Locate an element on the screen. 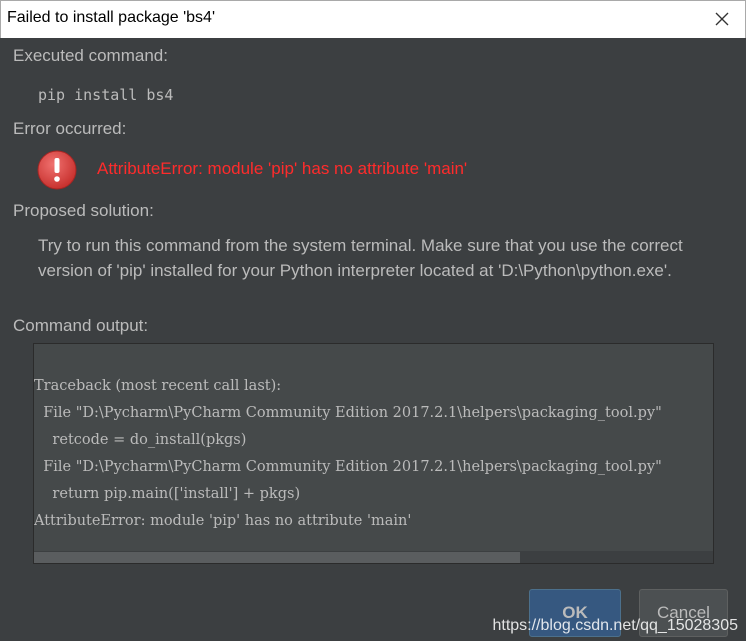 This screenshot has height=641, width=746. executed-command-label: Executed command: is located at coordinates (90, 55).